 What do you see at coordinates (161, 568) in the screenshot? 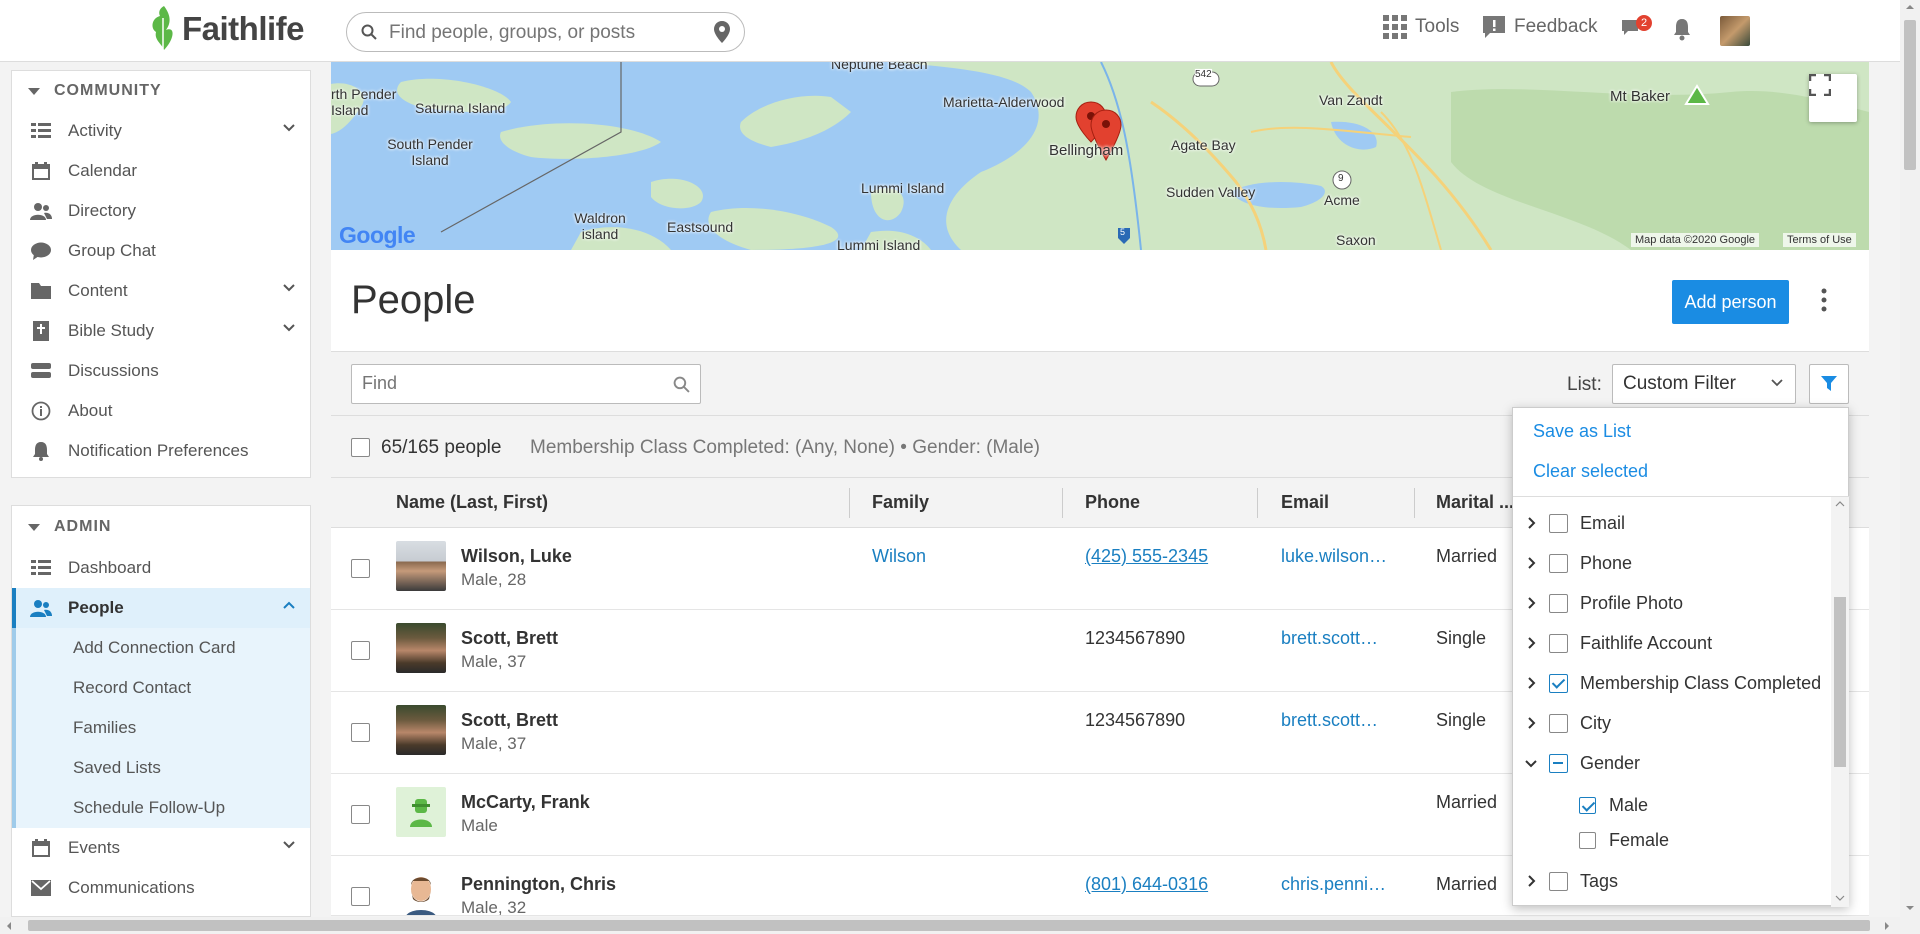
I see `sidebar-item-dashboard: Dashboard` at bounding box center [161, 568].